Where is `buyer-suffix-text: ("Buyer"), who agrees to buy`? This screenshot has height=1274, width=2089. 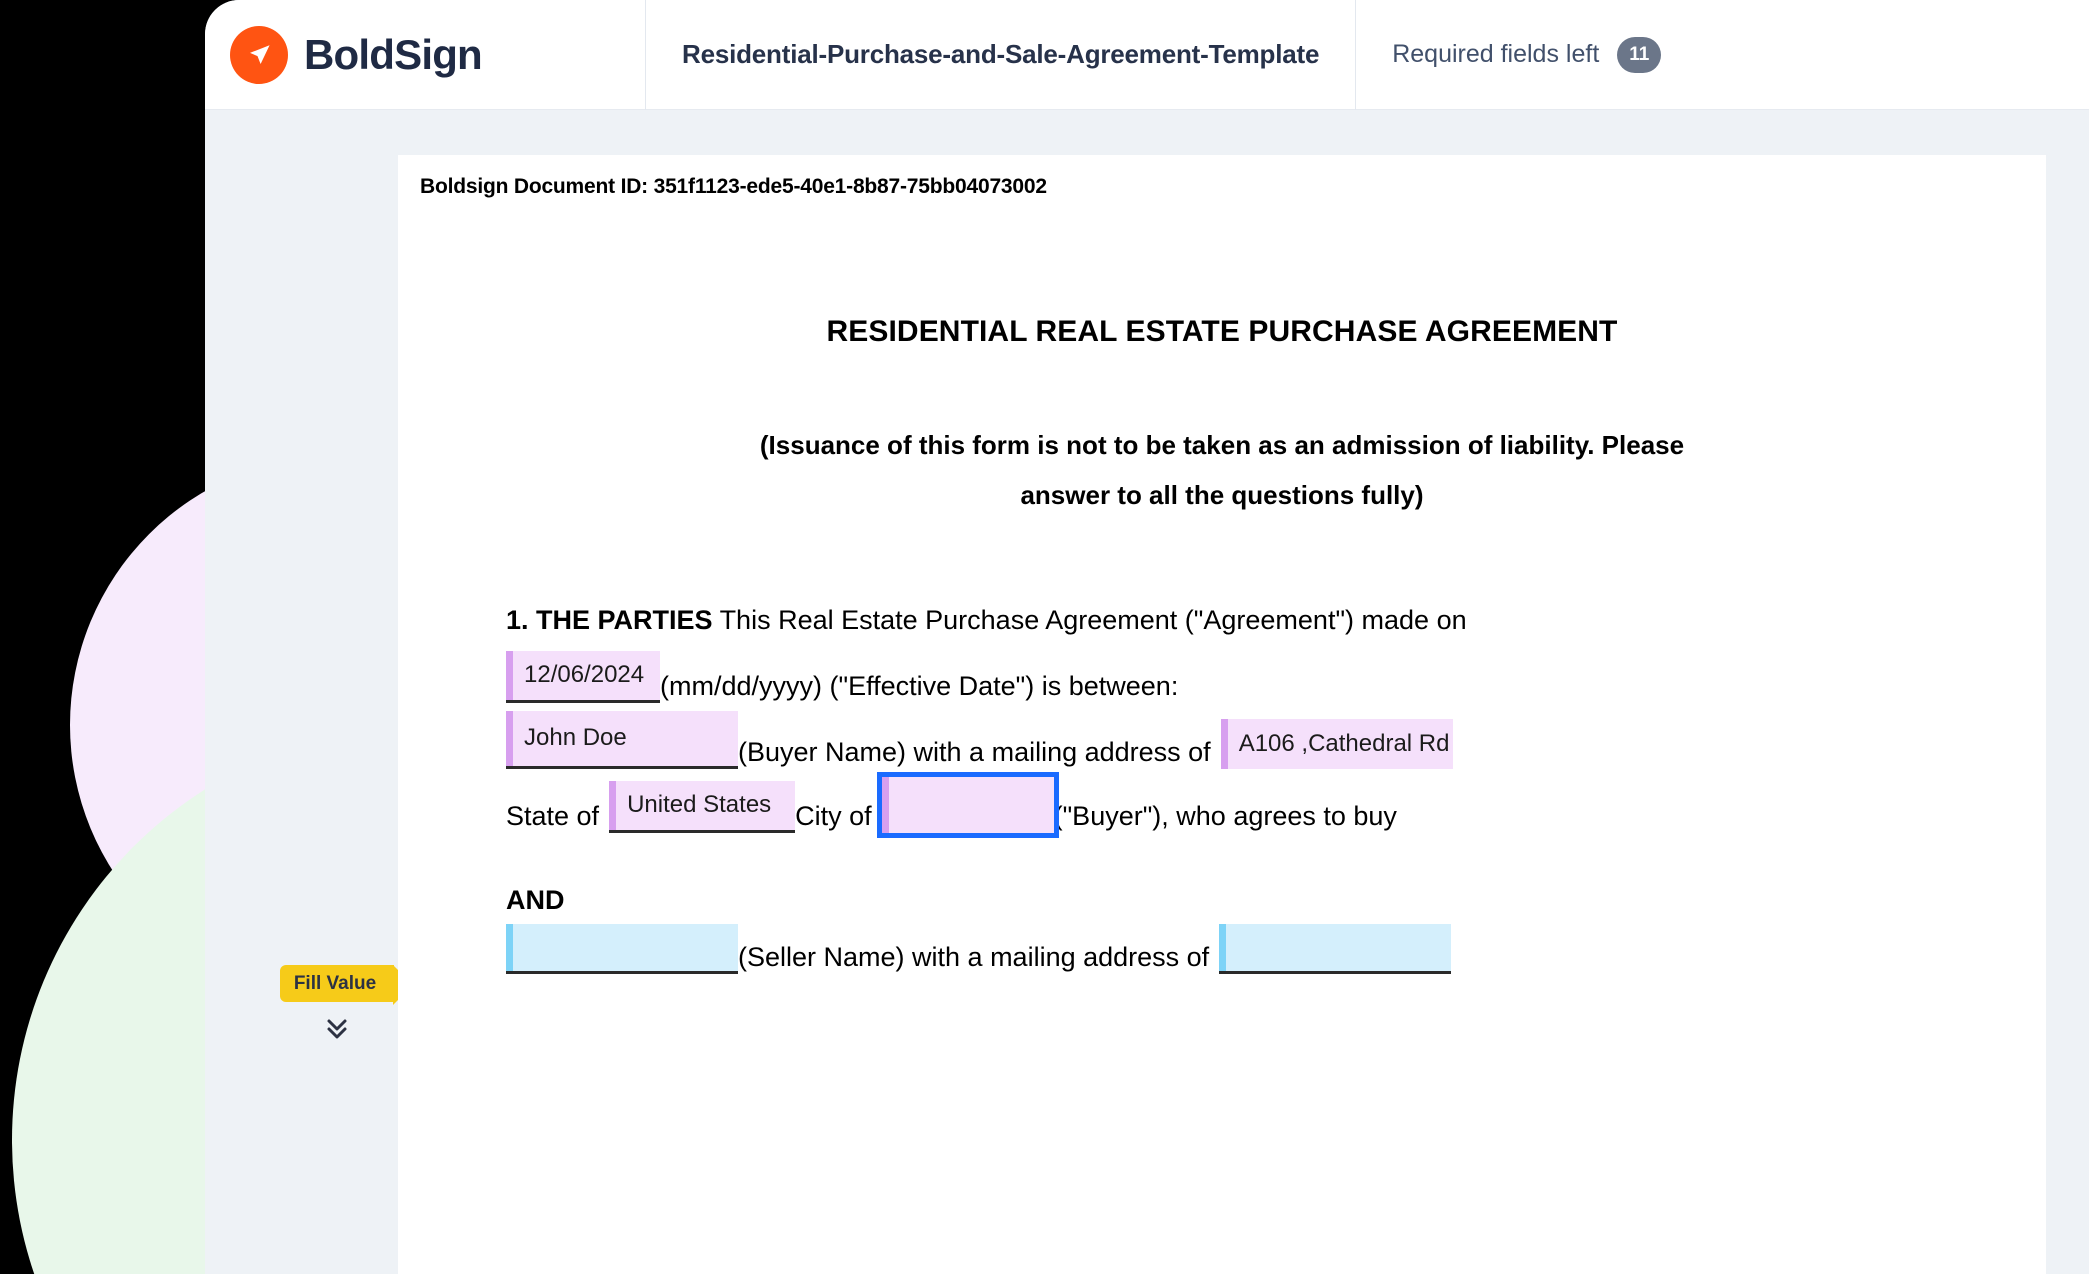 buyer-suffix-text: ("Buyer"), who agrees to buy is located at coordinates (1225, 816).